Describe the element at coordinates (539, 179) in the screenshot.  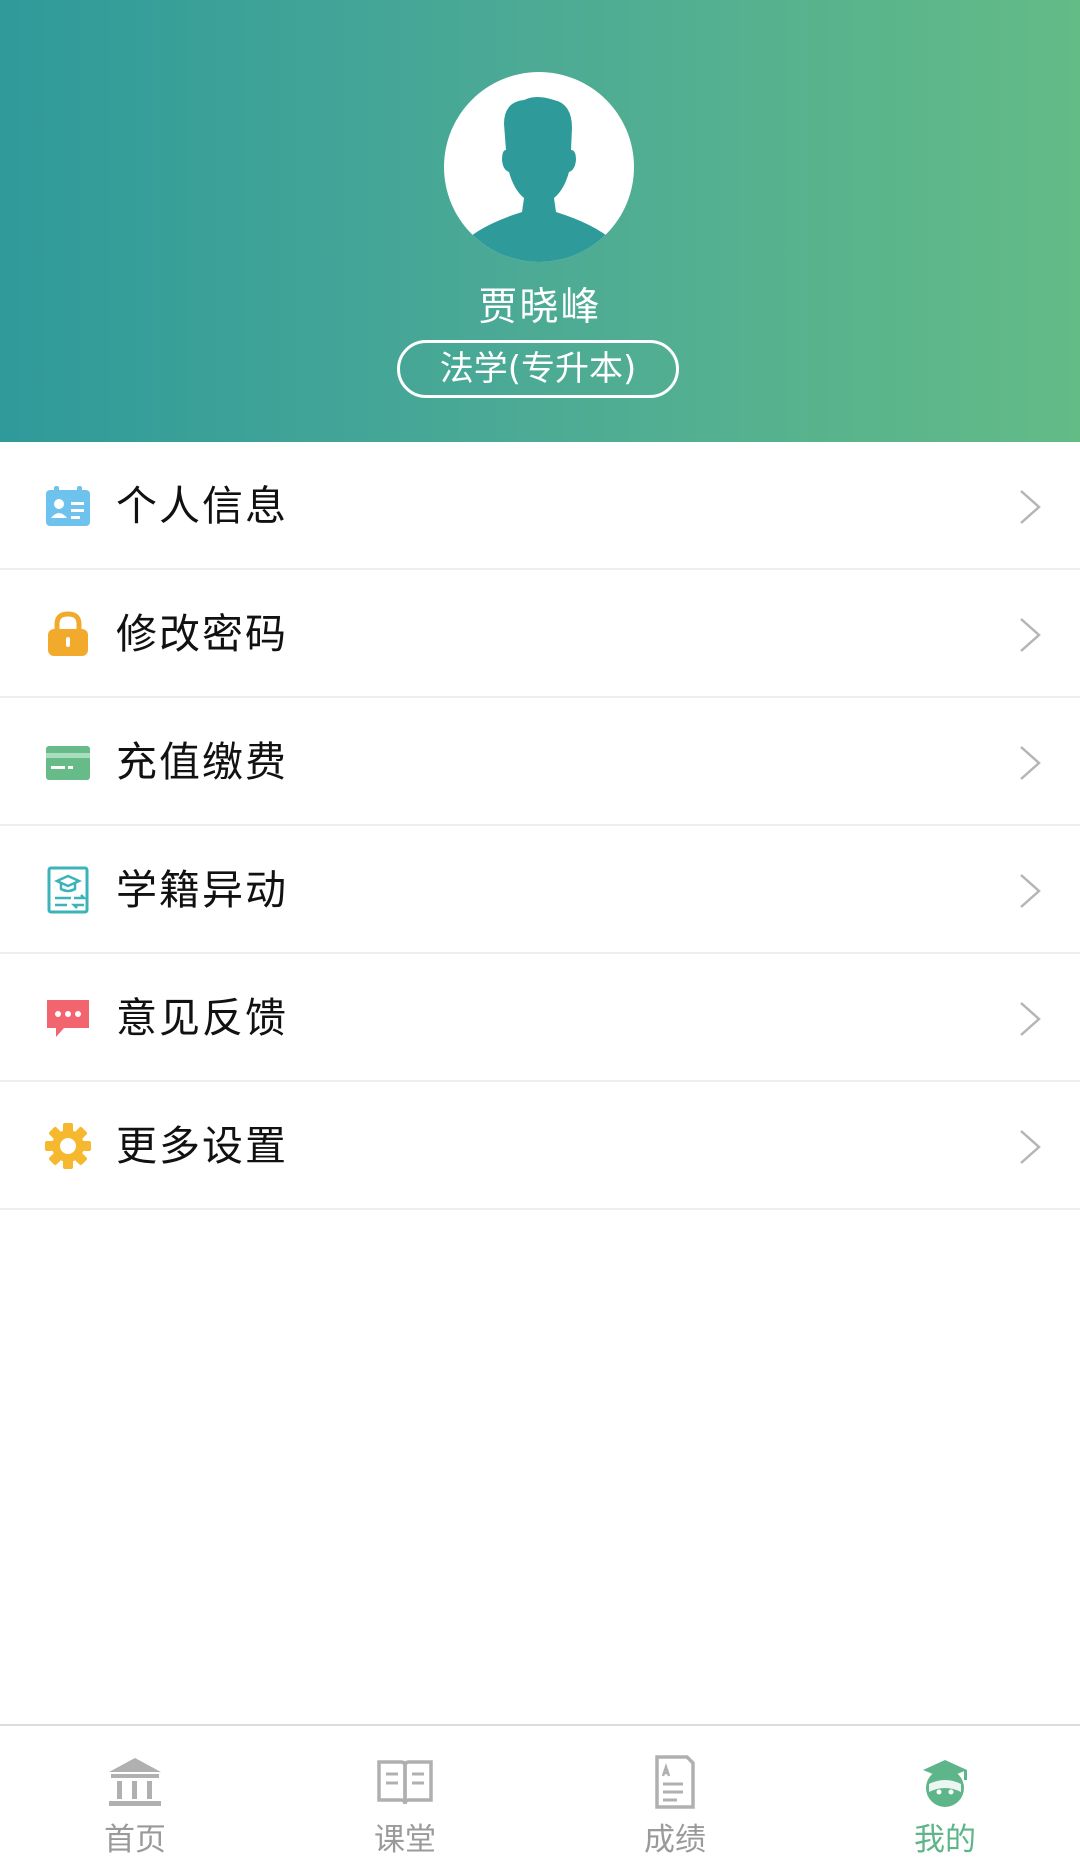
I see `person-silhouette-icon` at that location.